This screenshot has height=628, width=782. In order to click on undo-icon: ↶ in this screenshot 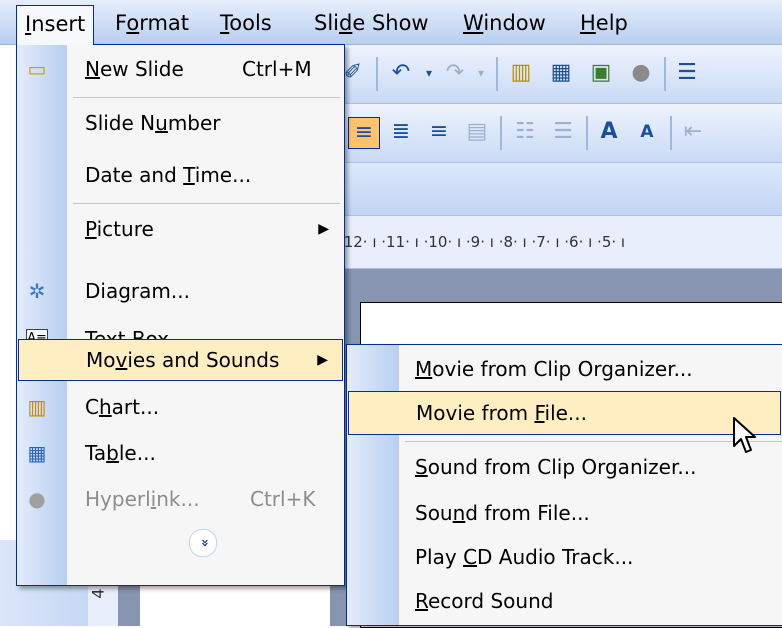, I will do `click(401, 73)`.